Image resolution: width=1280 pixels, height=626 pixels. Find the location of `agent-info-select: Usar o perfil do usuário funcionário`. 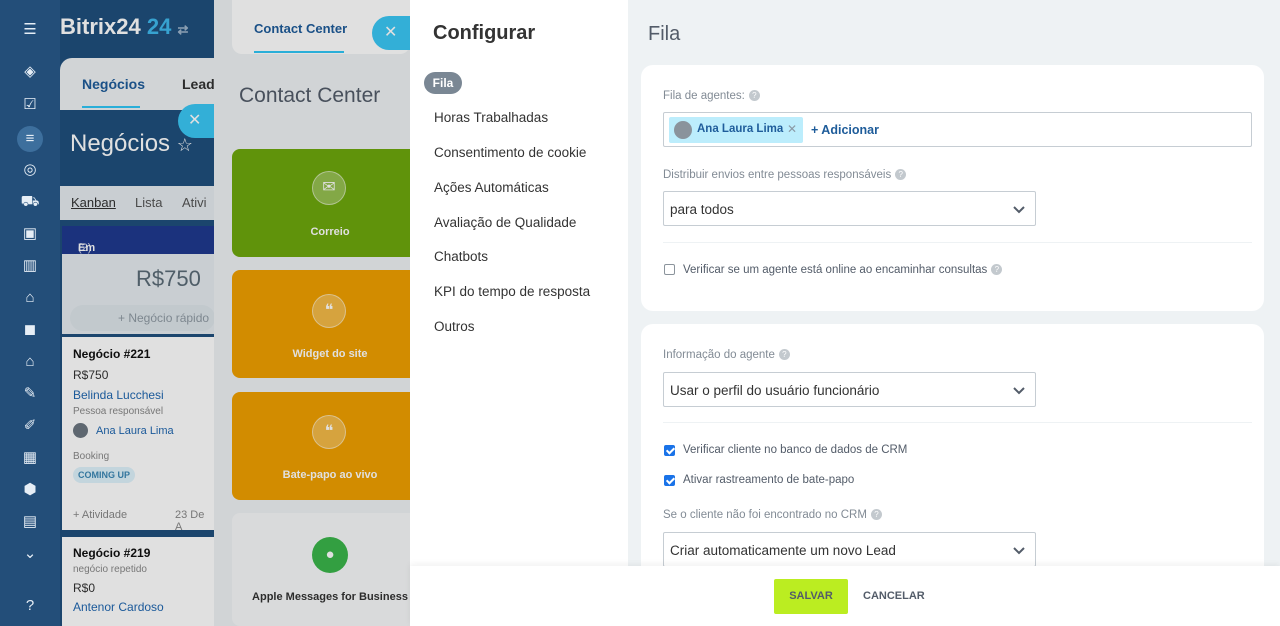

agent-info-select: Usar o perfil do usuário funcionário is located at coordinates (849, 389).